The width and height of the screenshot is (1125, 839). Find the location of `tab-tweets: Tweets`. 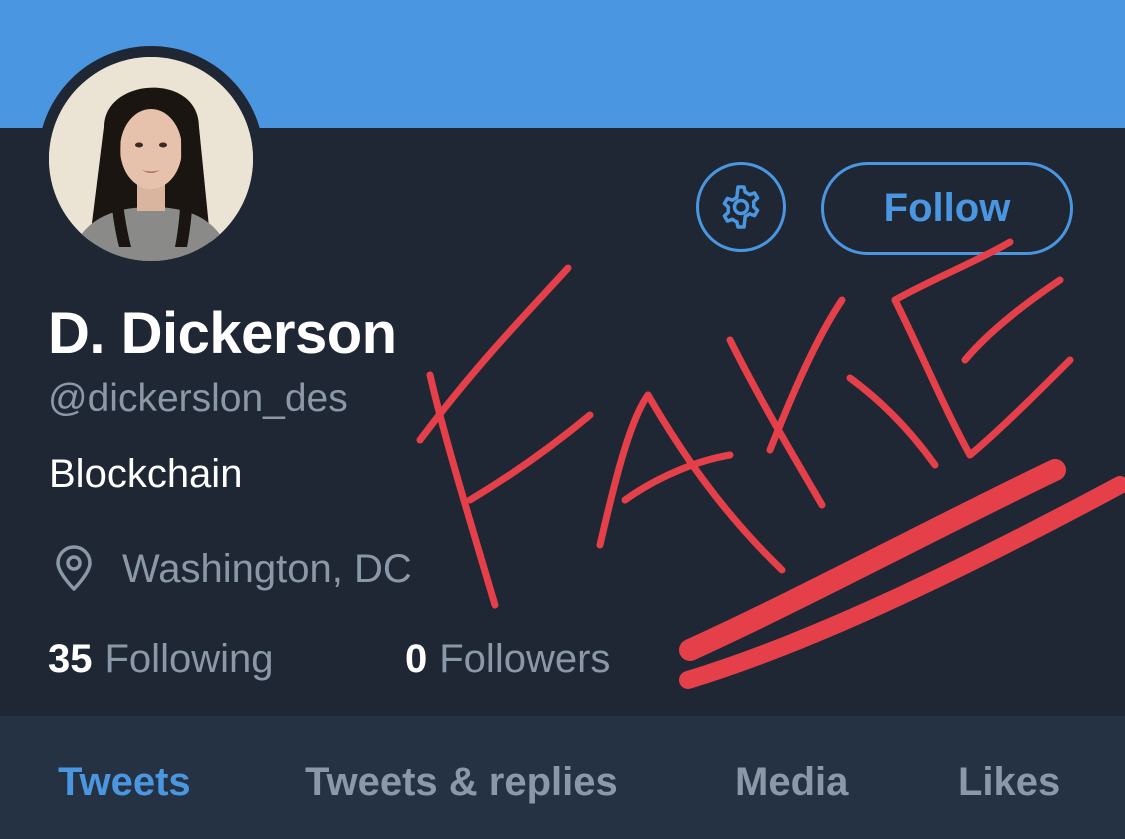

tab-tweets: Tweets is located at coordinates (124, 782).